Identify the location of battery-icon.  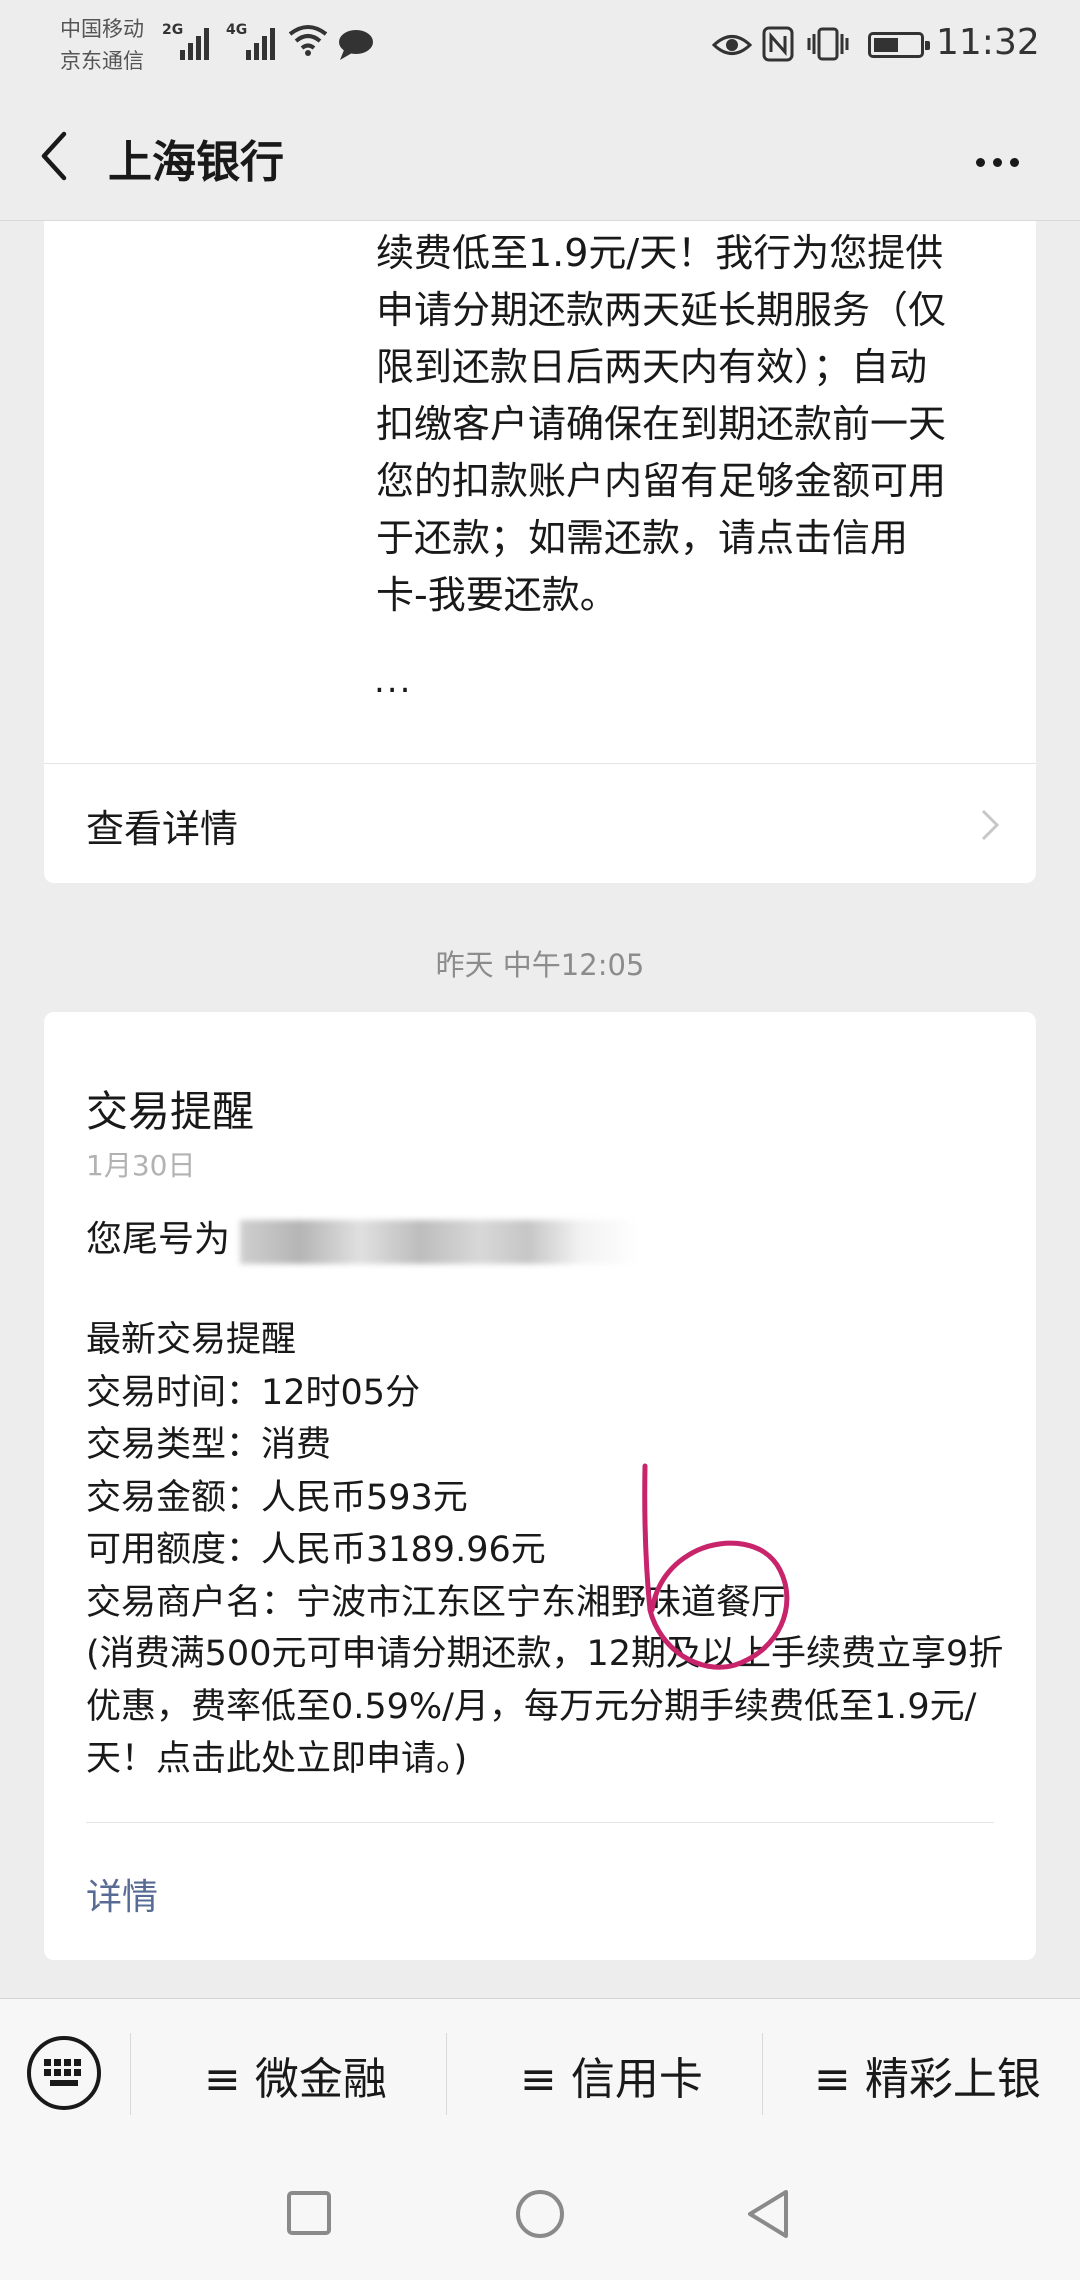
(899, 45).